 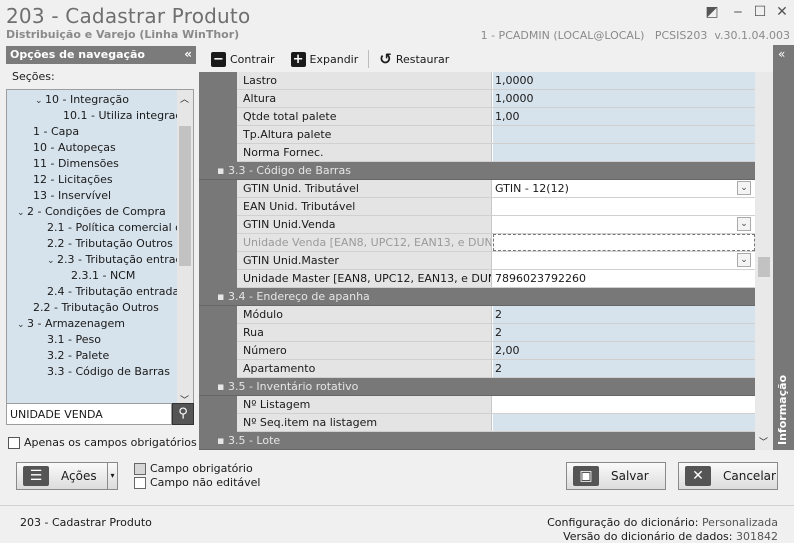 I want to click on tree-item: 3.1 - Peso, so click(x=74, y=340).